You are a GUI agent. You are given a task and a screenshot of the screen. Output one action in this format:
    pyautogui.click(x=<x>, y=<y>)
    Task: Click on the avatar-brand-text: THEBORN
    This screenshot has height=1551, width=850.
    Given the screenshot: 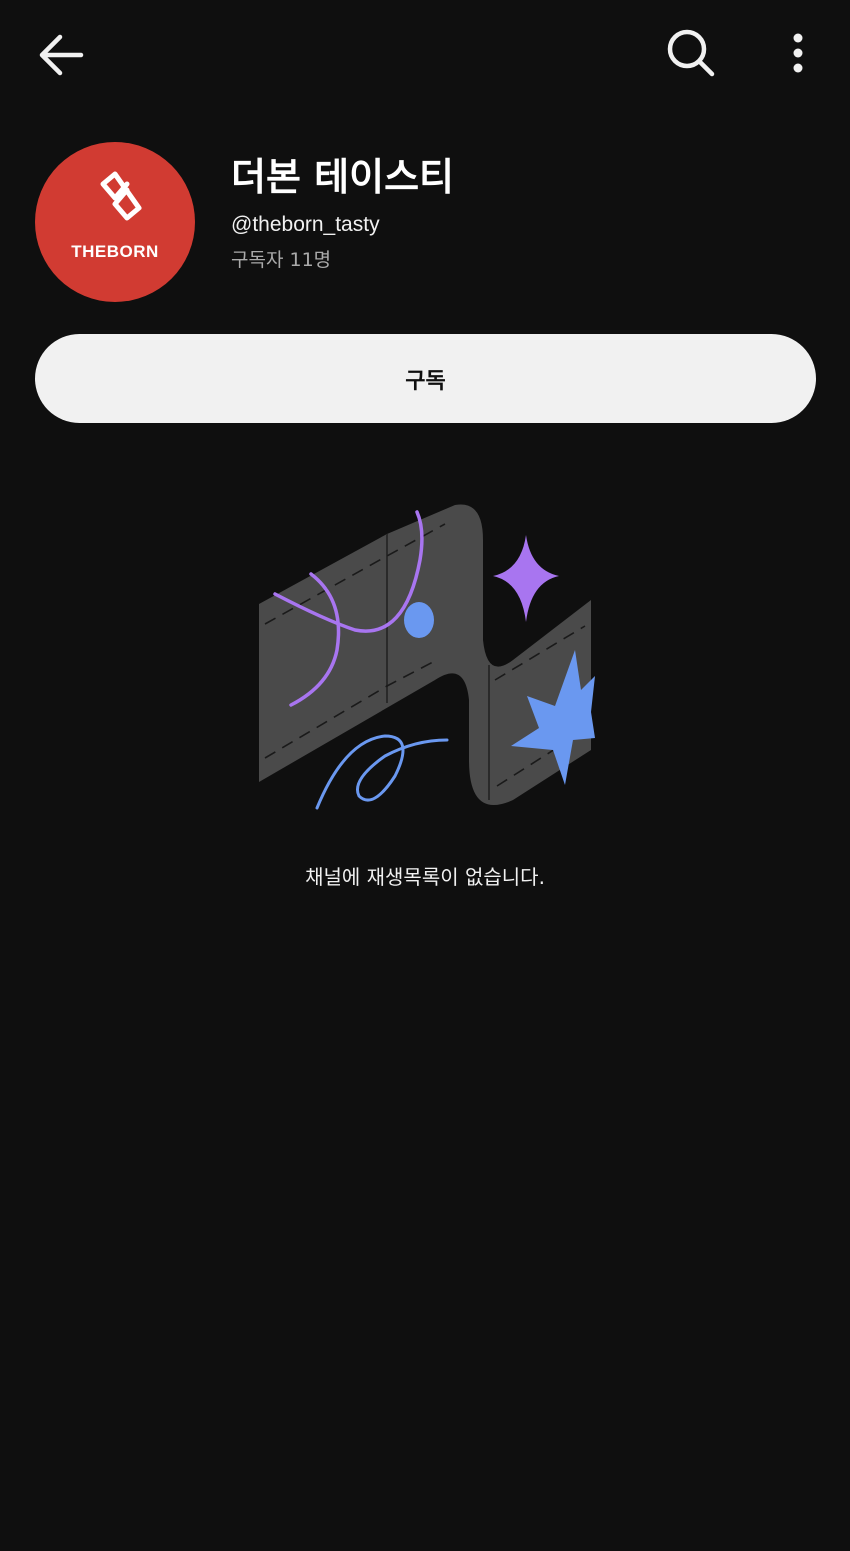 What is the action you would take?
    pyautogui.click(x=115, y=251)
    